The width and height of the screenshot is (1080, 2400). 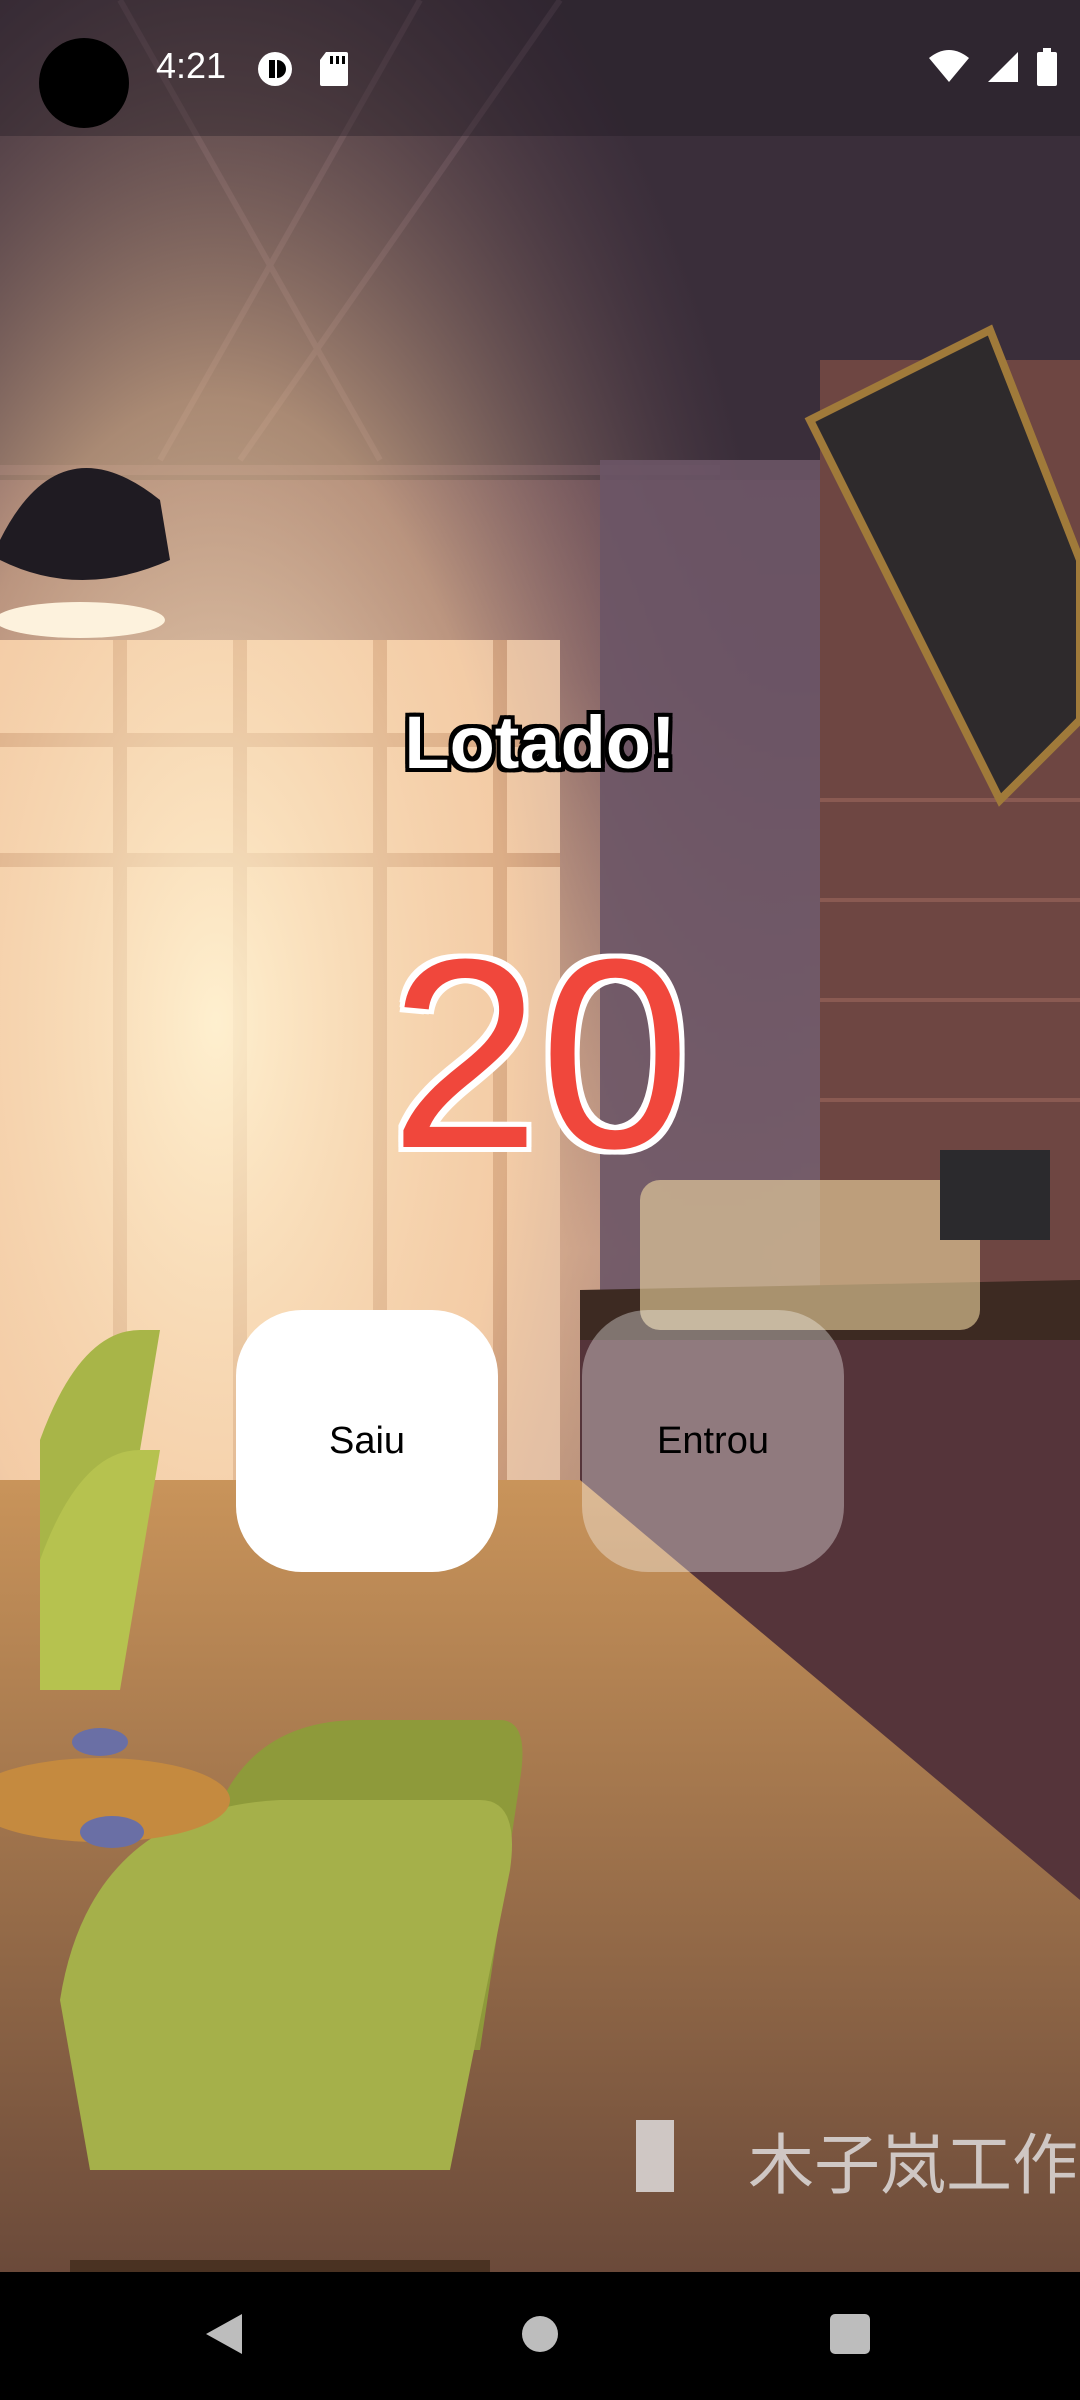 I want to click on wifi-icon, so click(x=949, y=69).